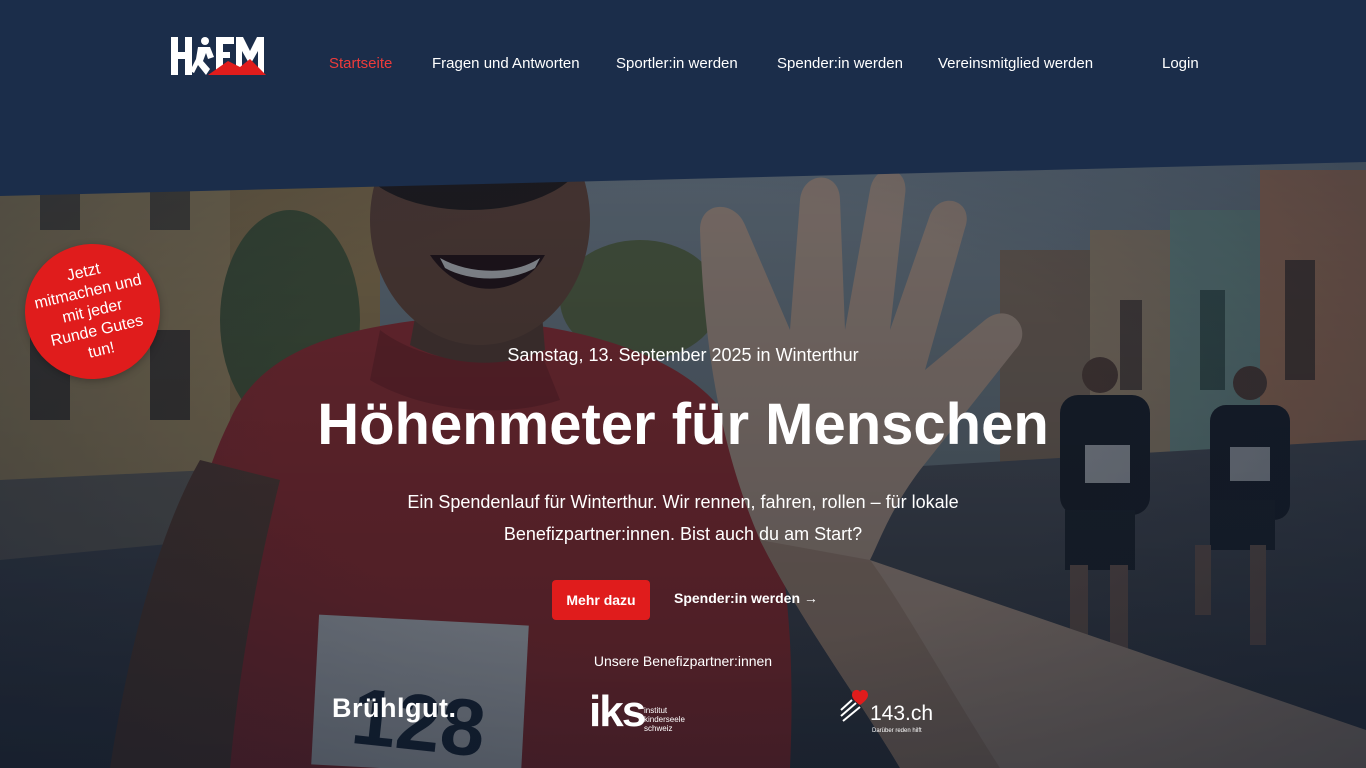 The image size is (1366, 768). I want to click on partner-iks-logo: iks institut kinderseele schweiz, so click(644, 713).